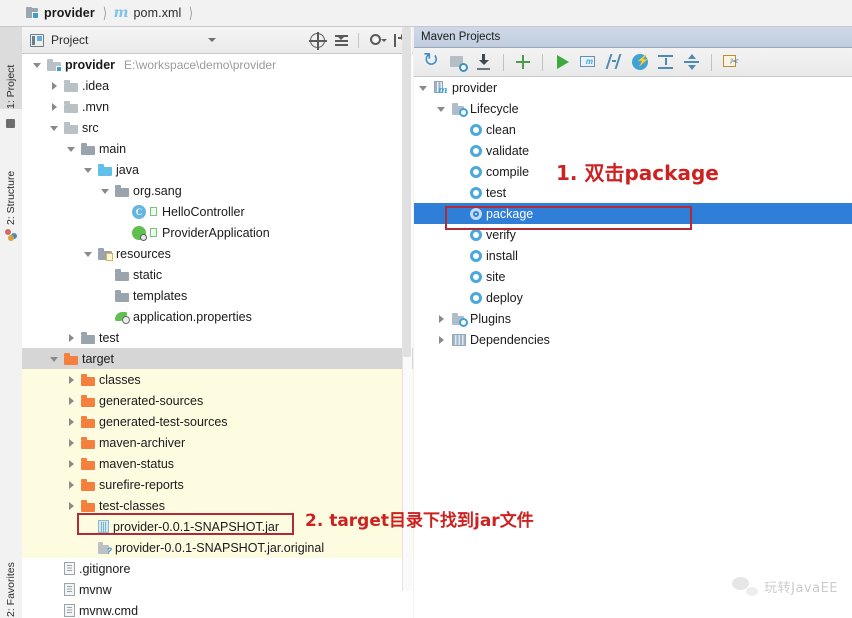 This screenshot has width=852, height=618. What do you see at coordinates (141, 484) in the screenshot?
I see `tree-row-label: surefire-reports` at bounding box center [141, 484].